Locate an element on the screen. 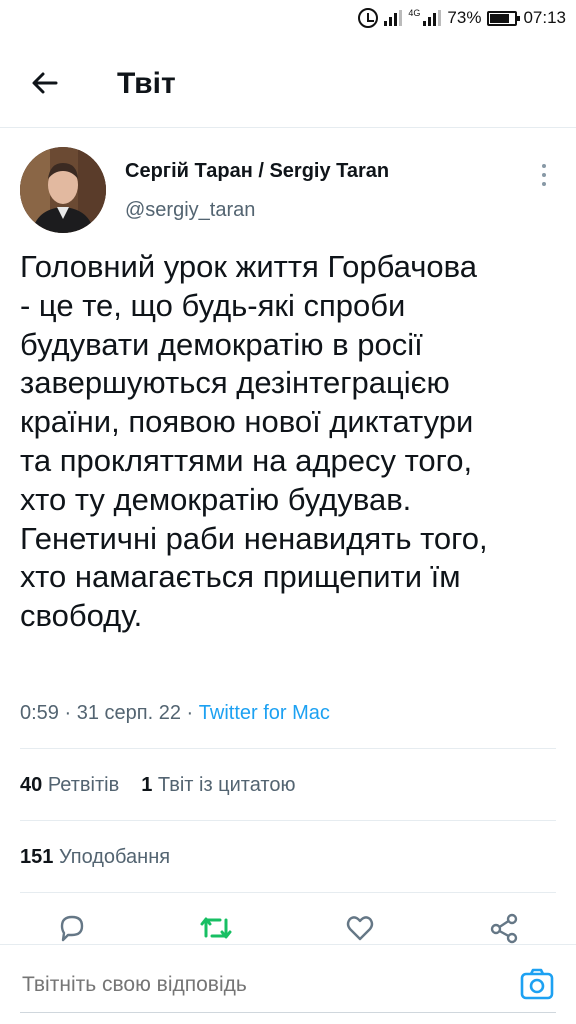 The image size is (576, 1024). retweet-icon is located at coordinates (216, 928).